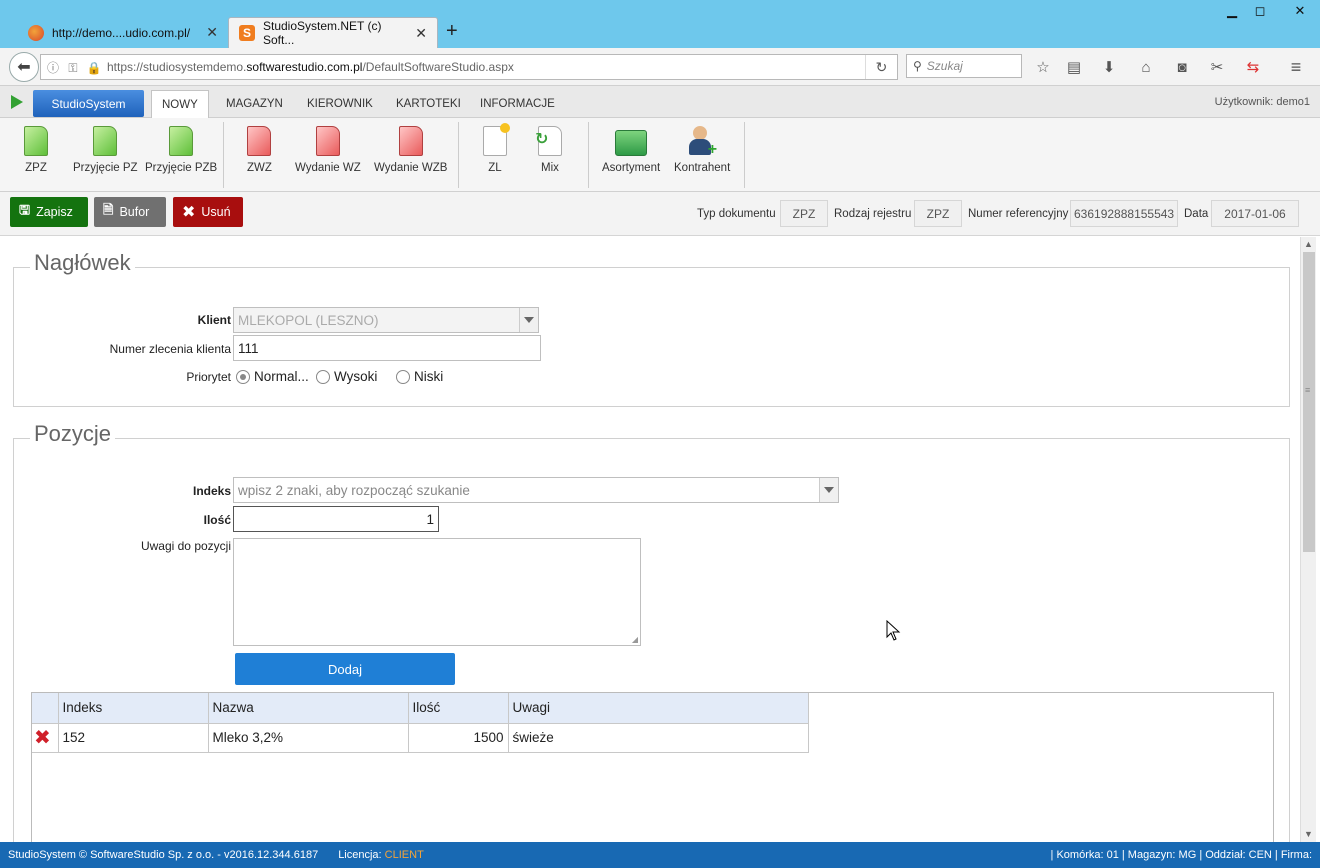  Describe the element at coordinates (387, 348) in the screenshot. I see `order-number-input: 111` at that location.